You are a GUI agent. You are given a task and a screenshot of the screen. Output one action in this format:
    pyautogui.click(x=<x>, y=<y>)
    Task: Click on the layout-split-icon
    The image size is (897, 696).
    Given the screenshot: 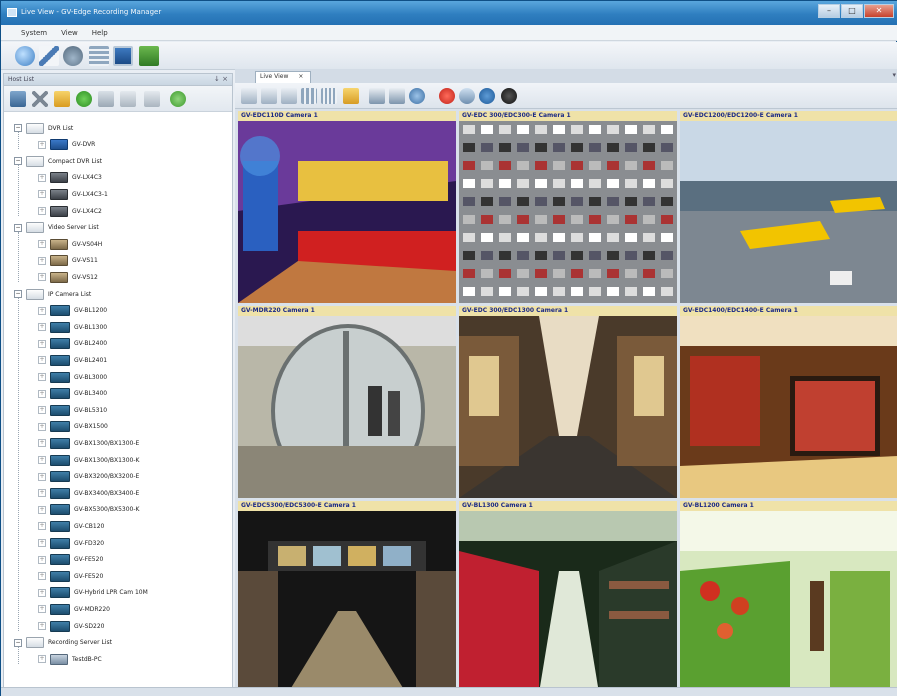 What is the action you would take?
    pyautogui.click(x=377, y=96)
    